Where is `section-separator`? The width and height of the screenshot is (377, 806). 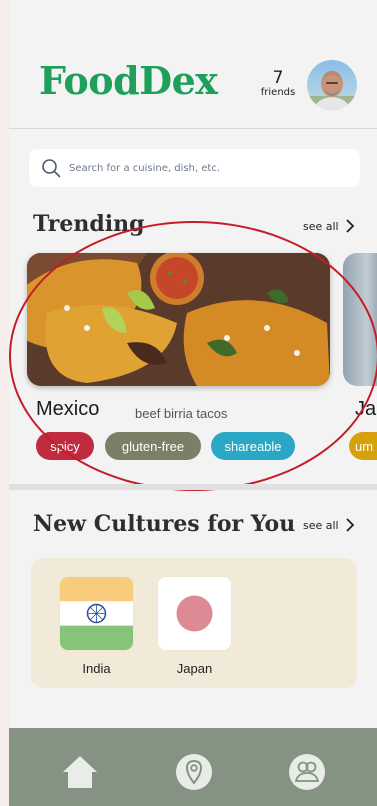 section-separator is located at coordinates (193, 487).